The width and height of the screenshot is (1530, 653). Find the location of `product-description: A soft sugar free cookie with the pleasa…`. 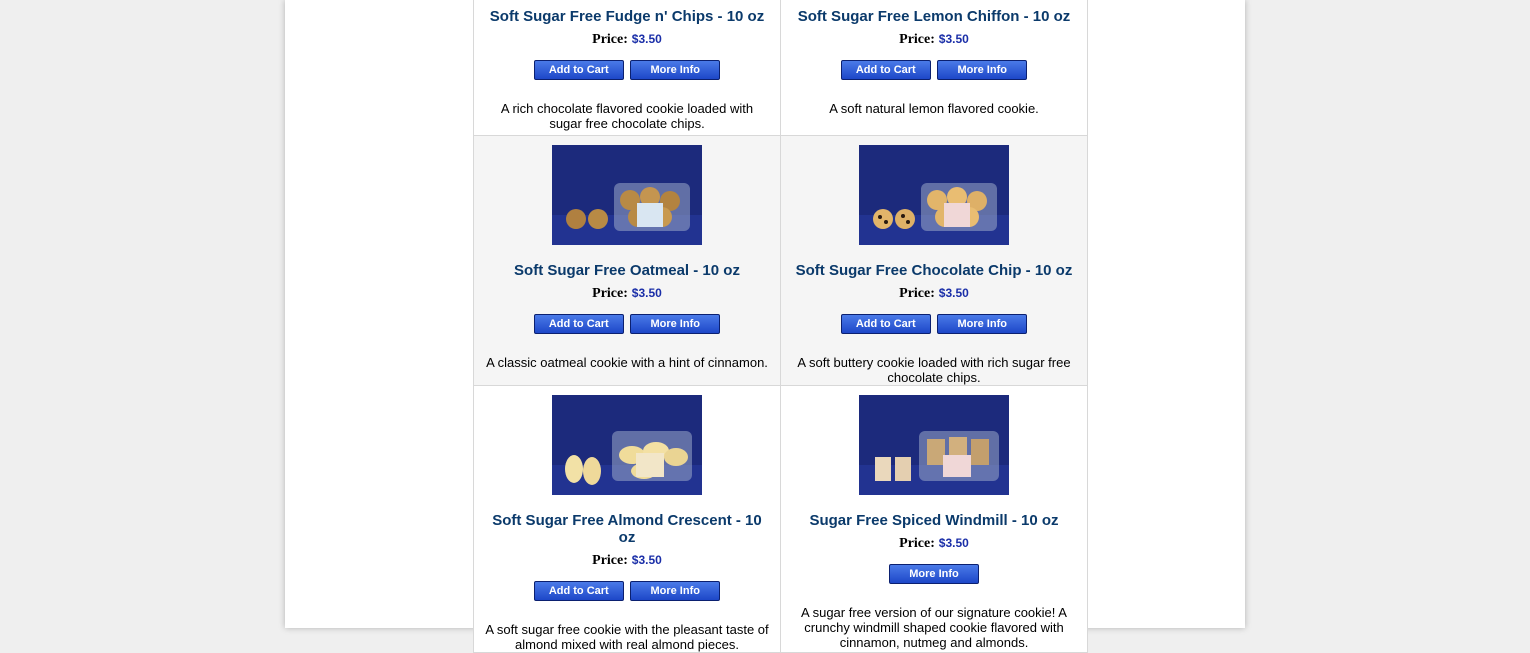

product-description: A soft sugar free cookie with the pleasa… is located at coordinates (627, 637).